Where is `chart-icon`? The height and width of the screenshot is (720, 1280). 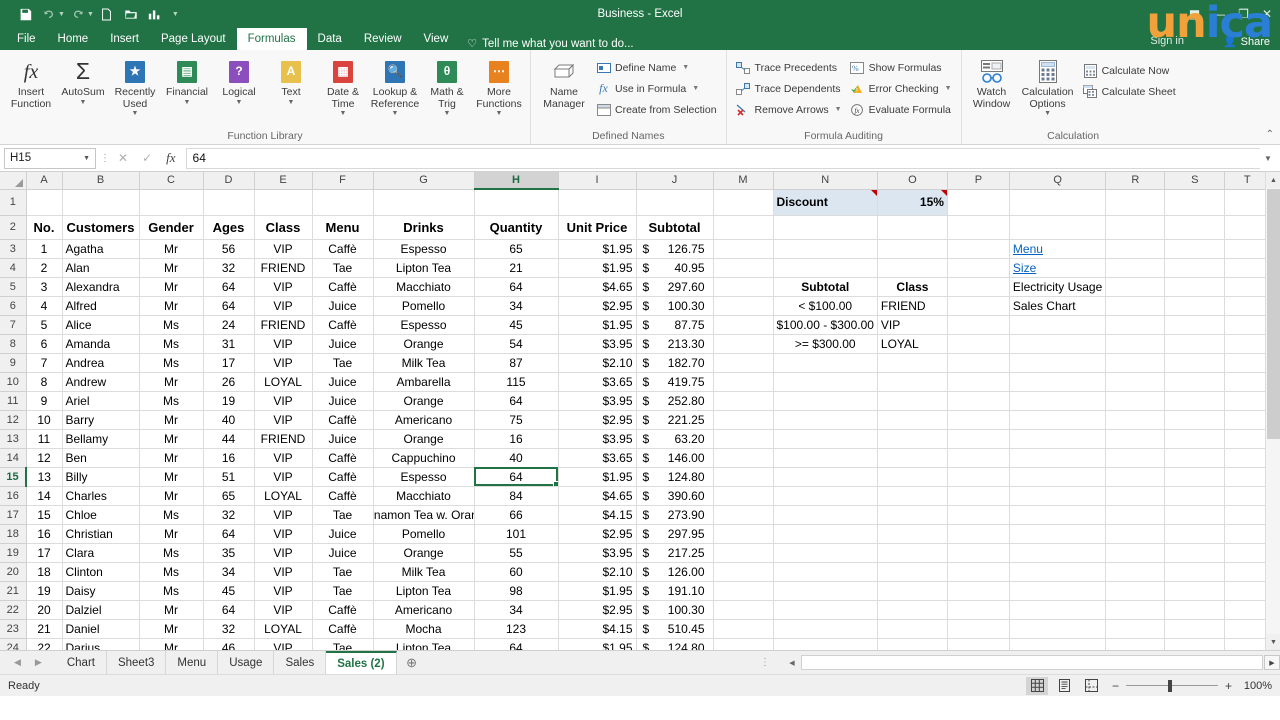
chart-icon is located at coordinates (155, 14).